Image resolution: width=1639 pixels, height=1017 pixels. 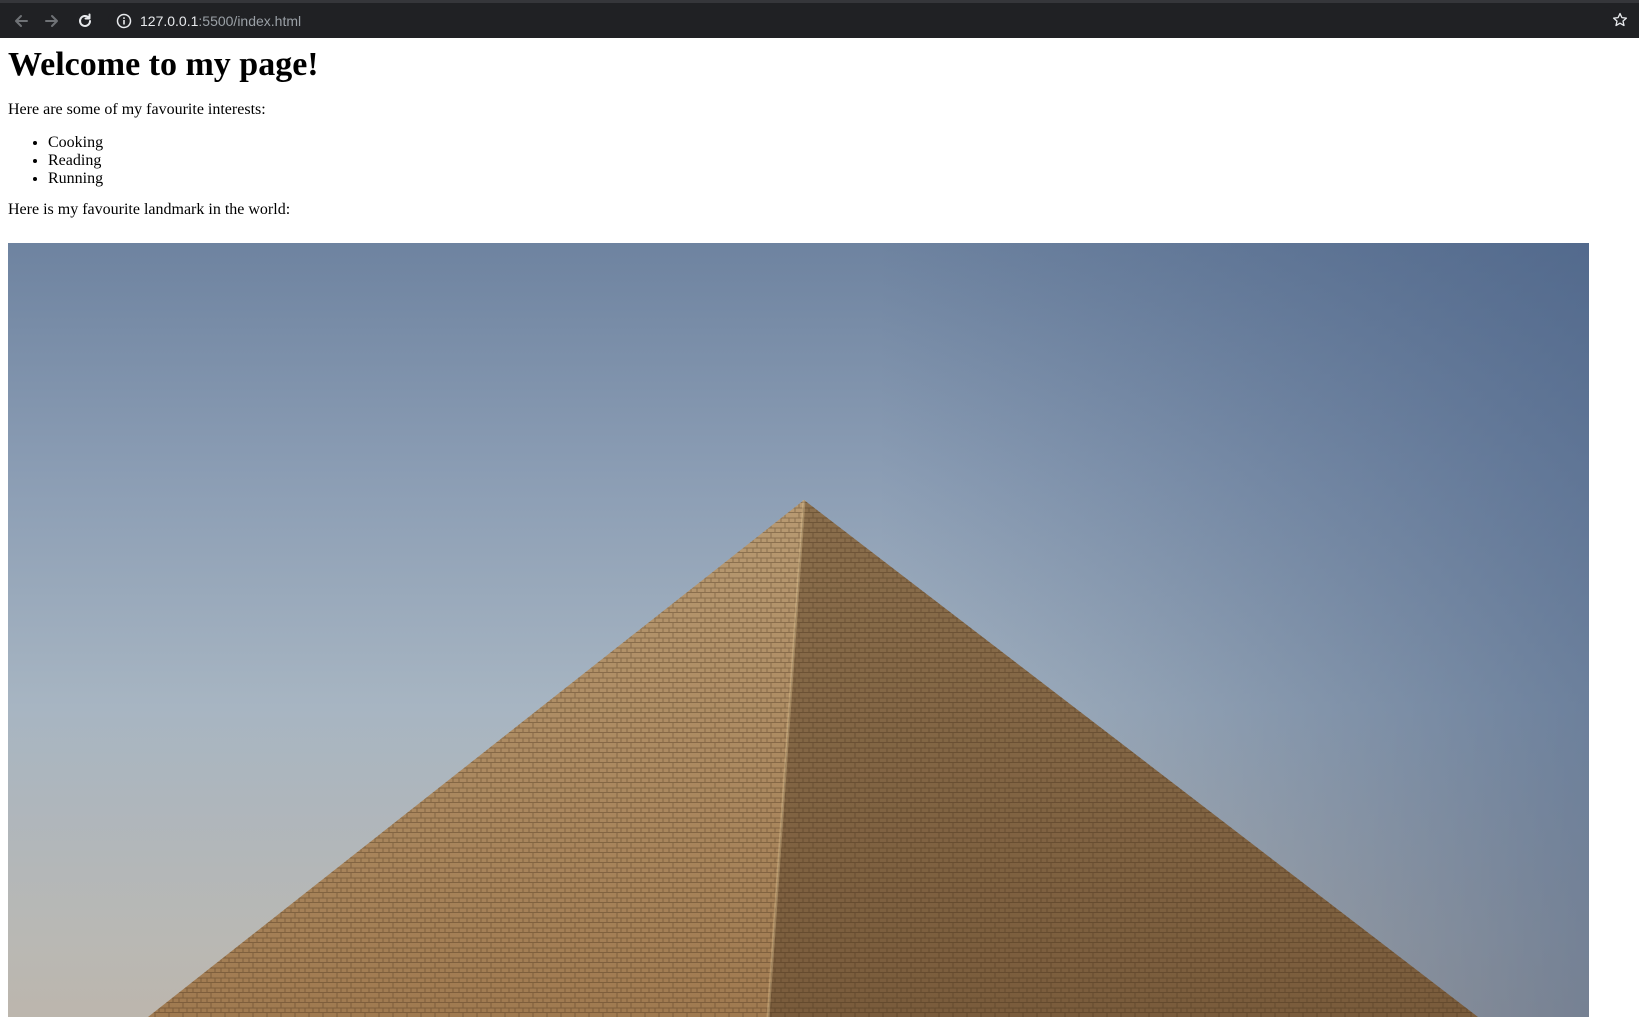 I want to click on url-path: :5500/index.html, so click(x=250, y=21).